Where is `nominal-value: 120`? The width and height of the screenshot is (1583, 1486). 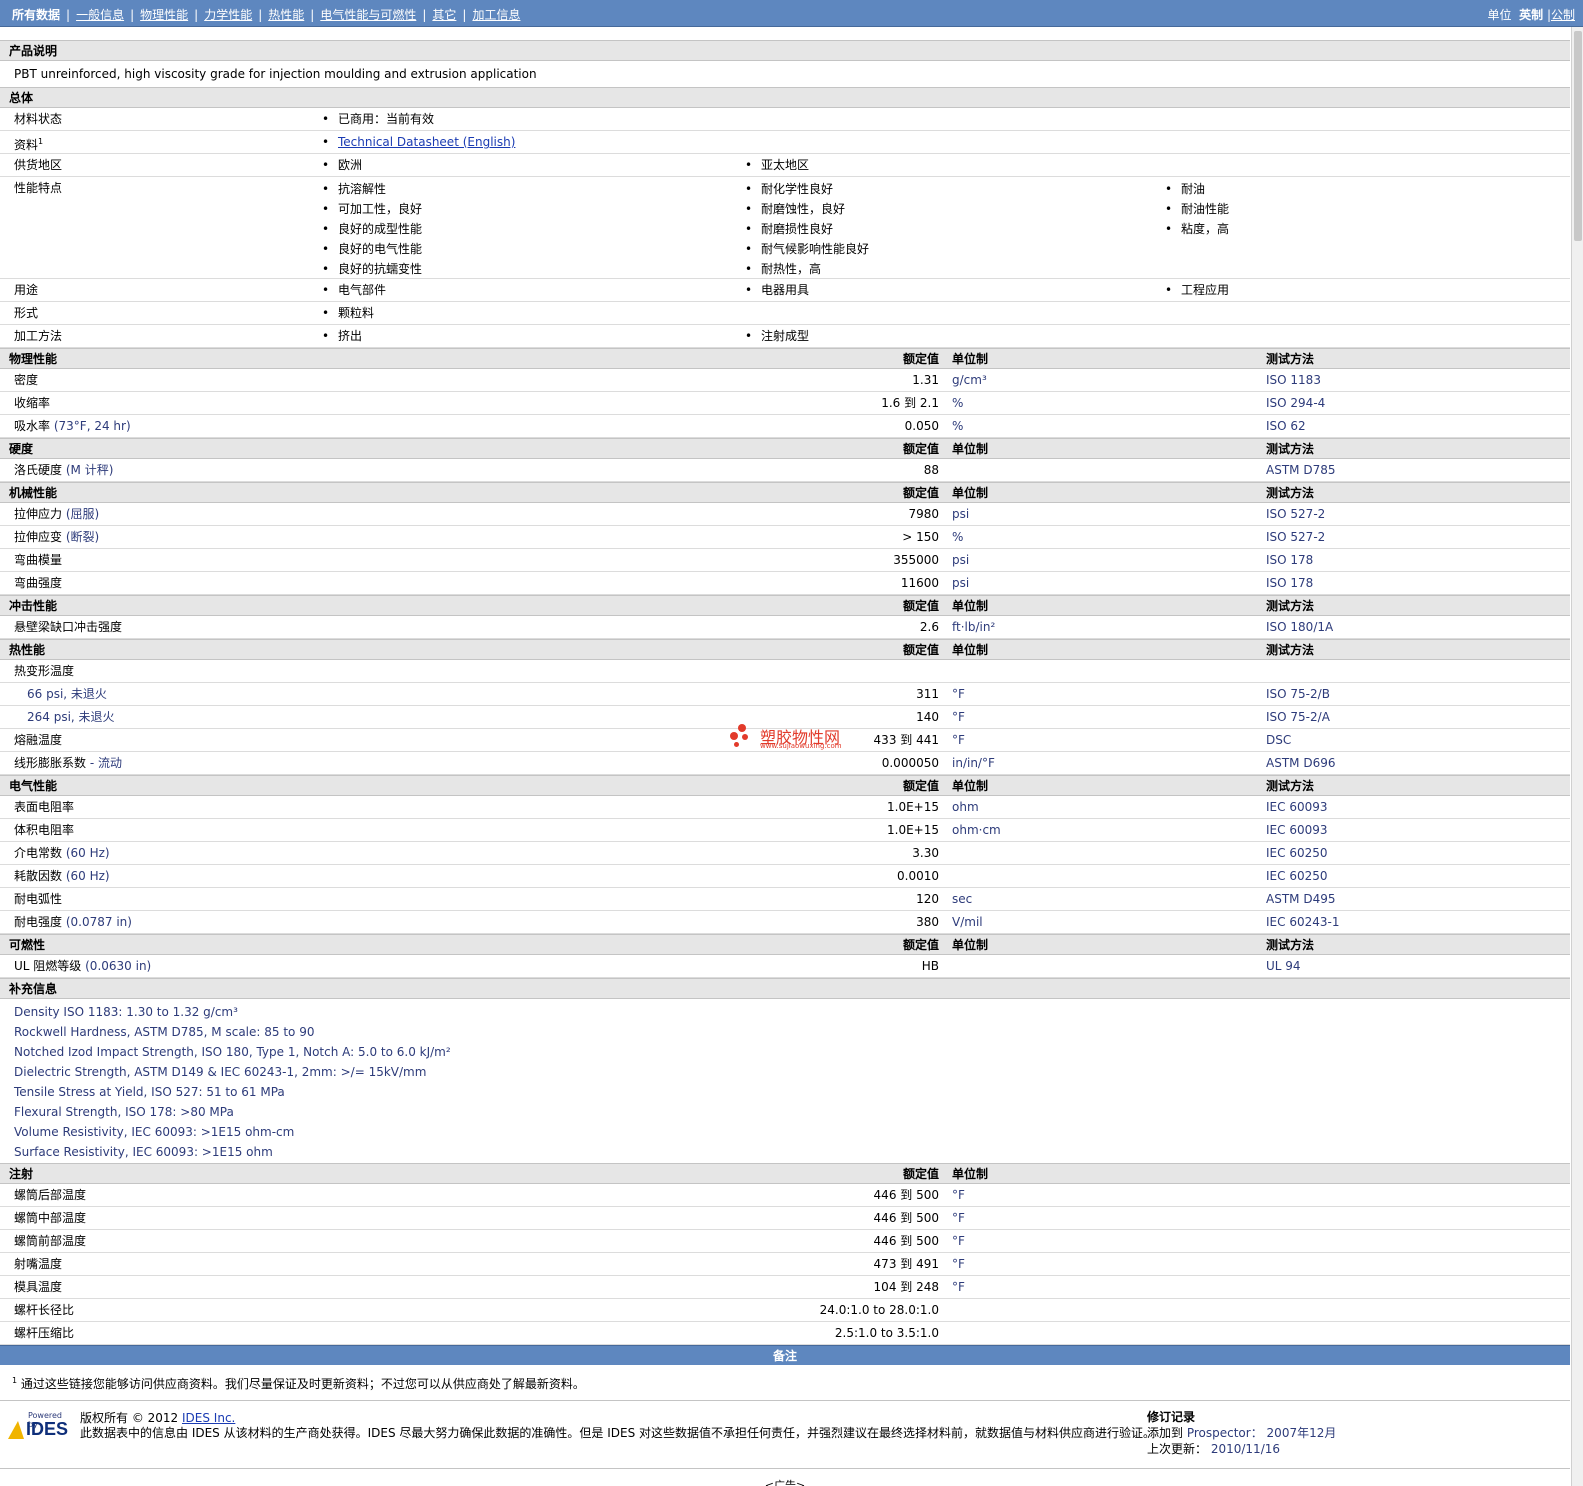
nominal-value: 120 is located at coordinates (927, 899).